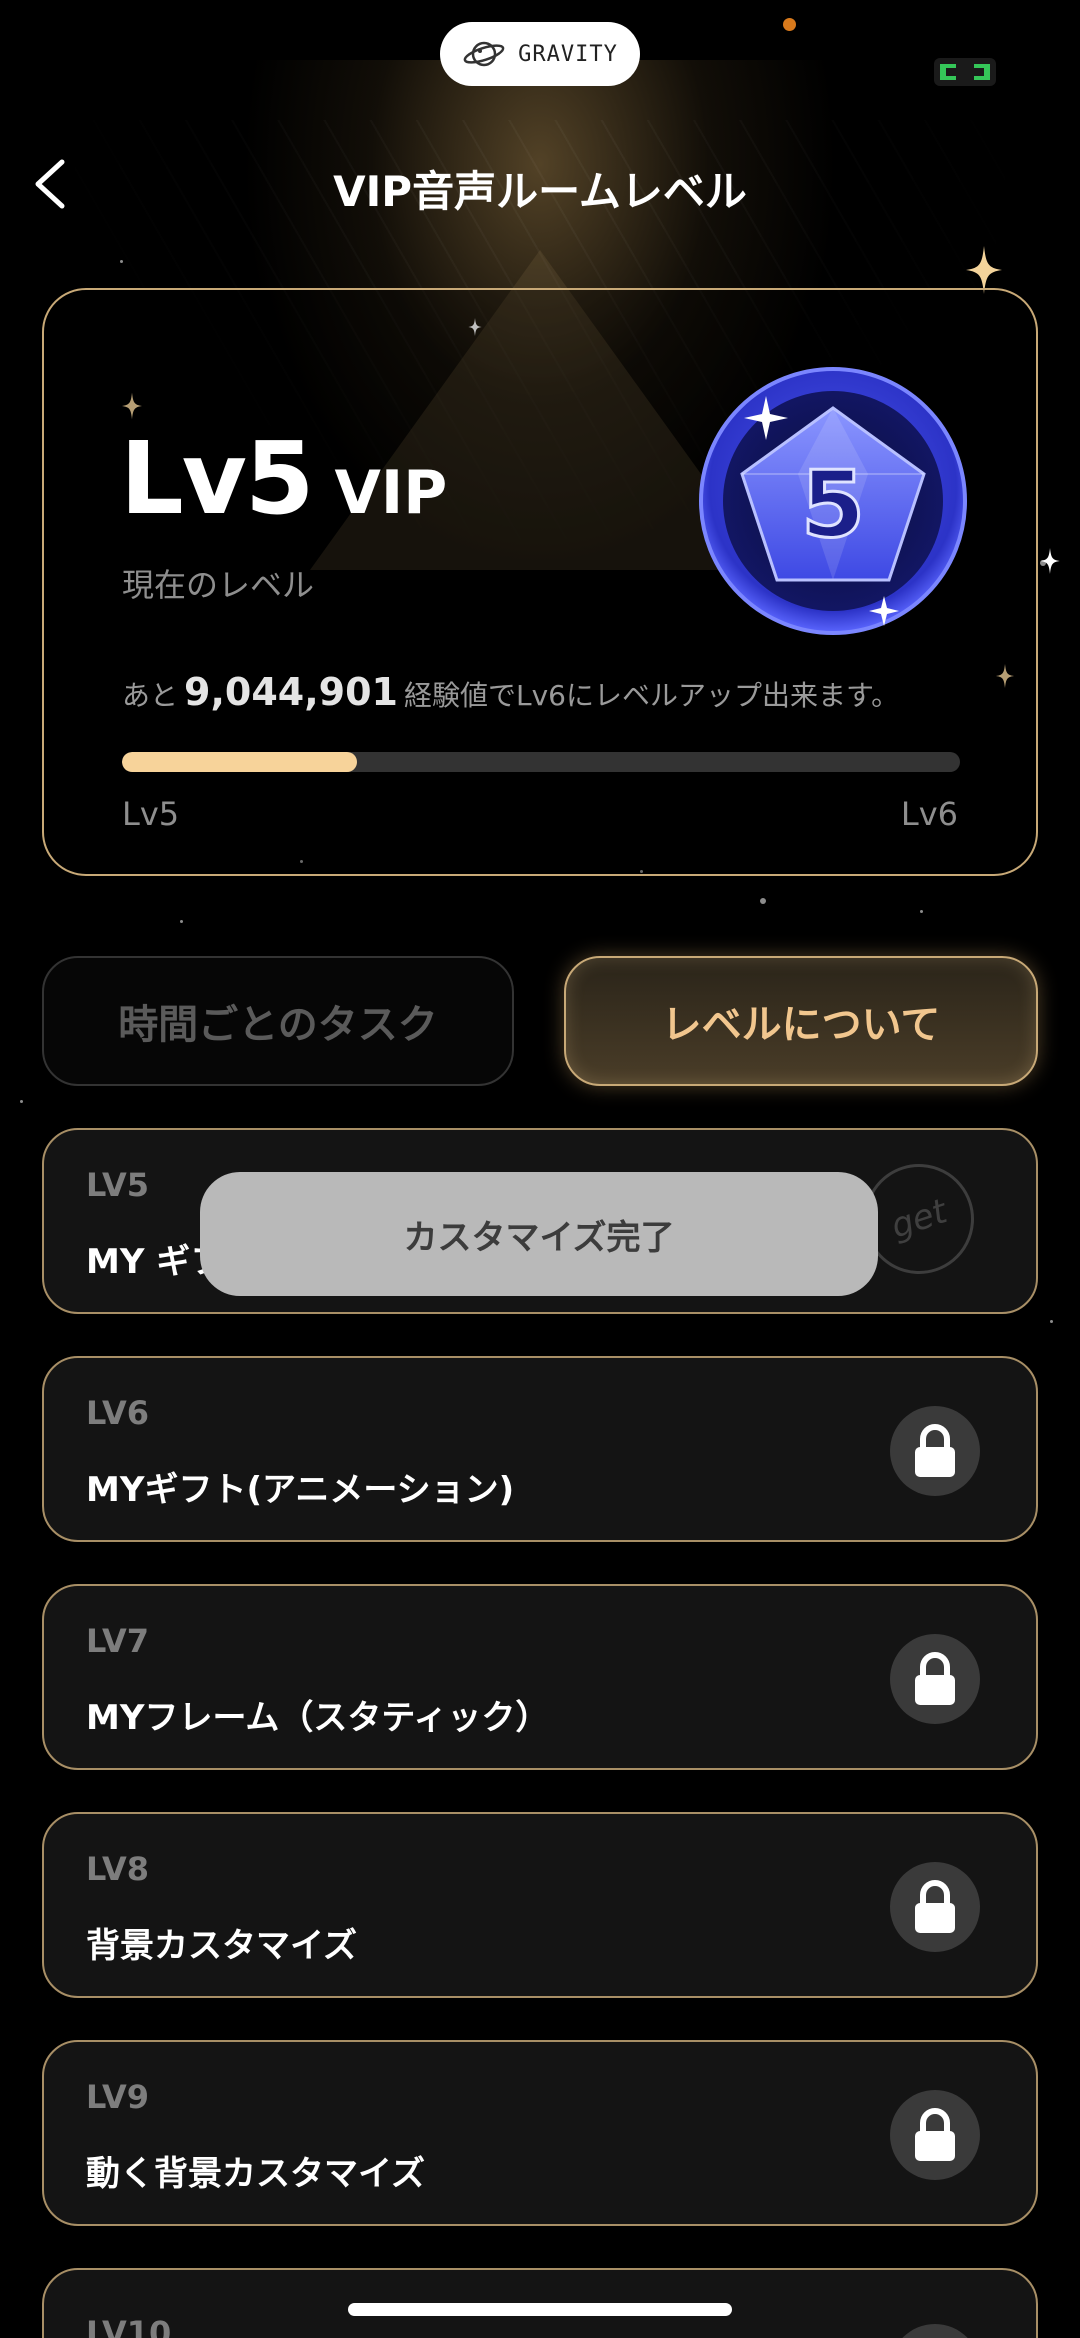 The width and height of the screenshot is (1080, 2338). What do you see at coordinates (129, 2326) in the screenshot?
I see `reward-level: LV10` at bounding box center [129, 2326].